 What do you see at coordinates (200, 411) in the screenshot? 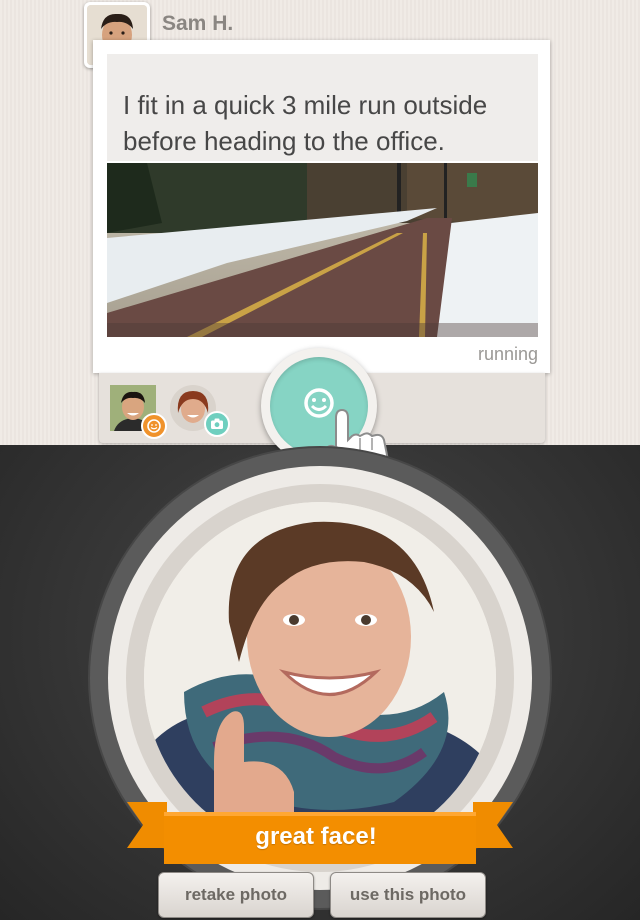
I see `reaction-item-photo` at bounding box center [200, 411].